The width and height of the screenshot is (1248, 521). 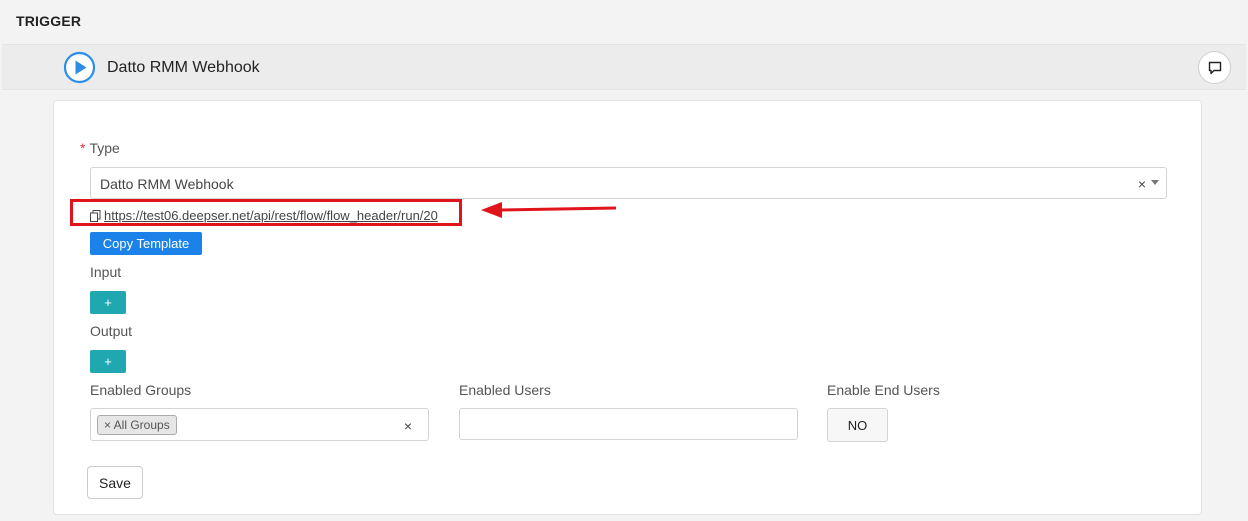 I want to click on type-label: * Type, so click(x=100, y=148).